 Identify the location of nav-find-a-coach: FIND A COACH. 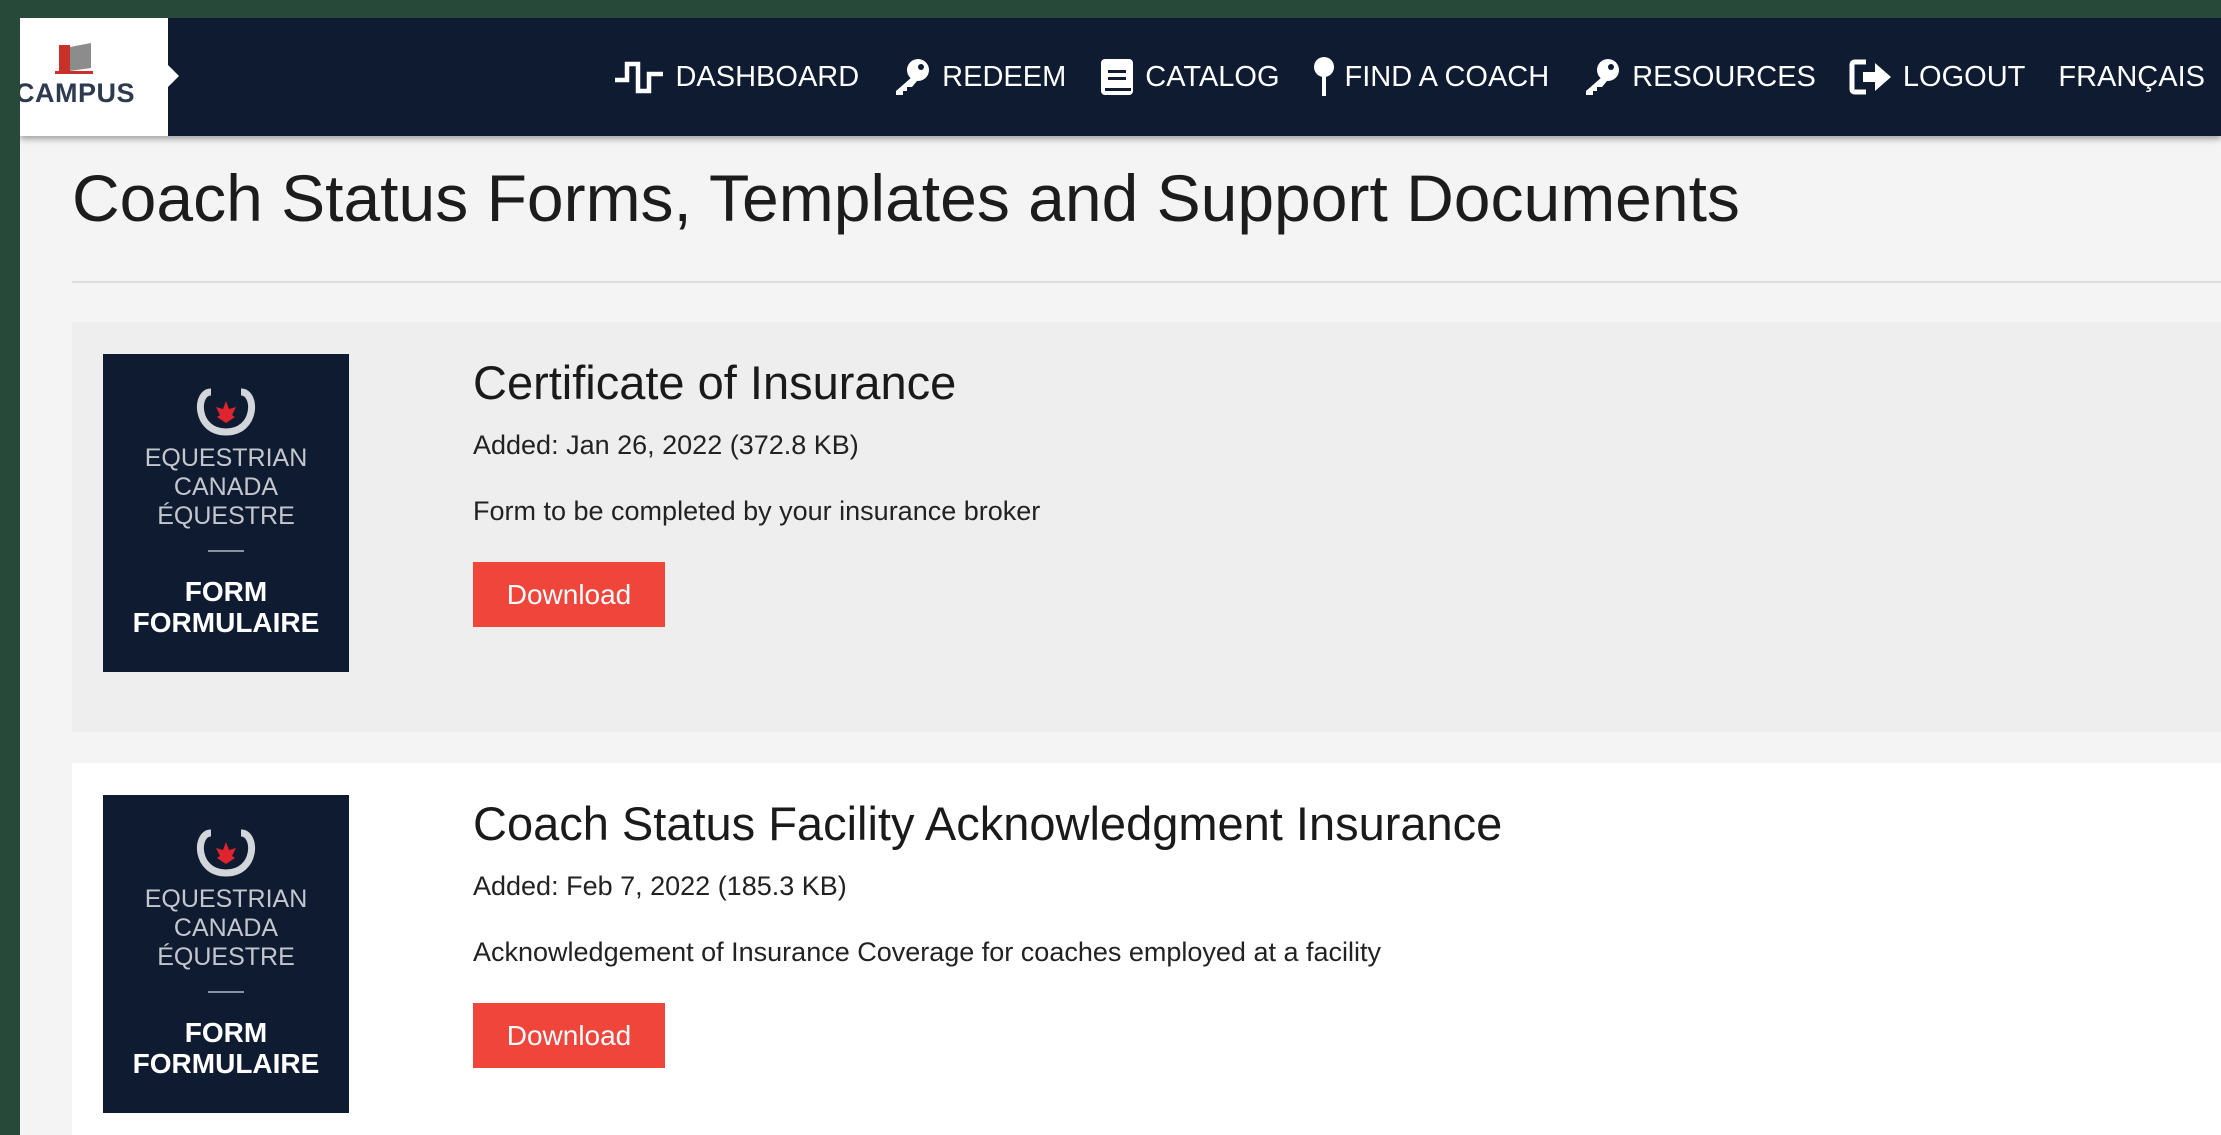
(1431, 77).